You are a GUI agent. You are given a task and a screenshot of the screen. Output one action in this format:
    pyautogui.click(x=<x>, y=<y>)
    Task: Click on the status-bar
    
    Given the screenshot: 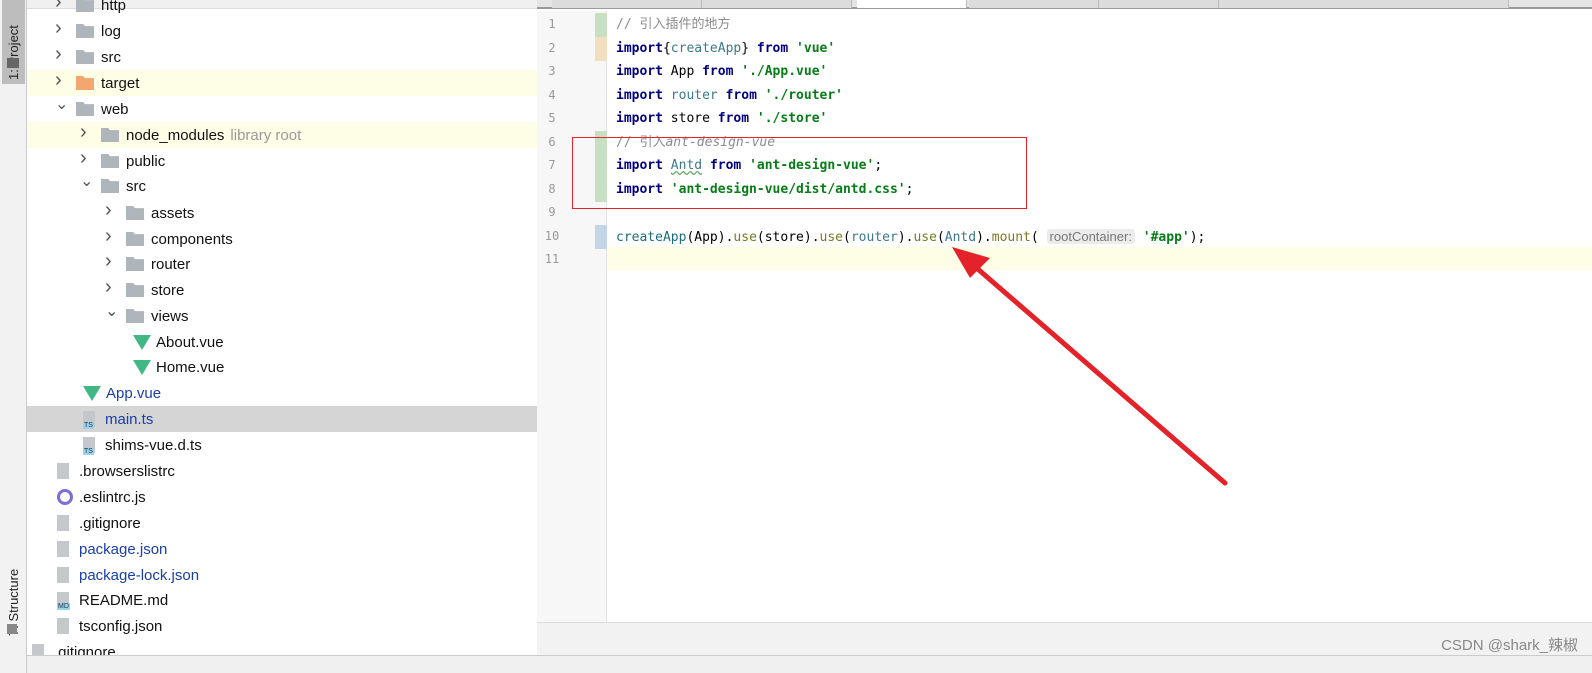 What is the action you would take?
    pyautogui.click(x=809, y=664)
    